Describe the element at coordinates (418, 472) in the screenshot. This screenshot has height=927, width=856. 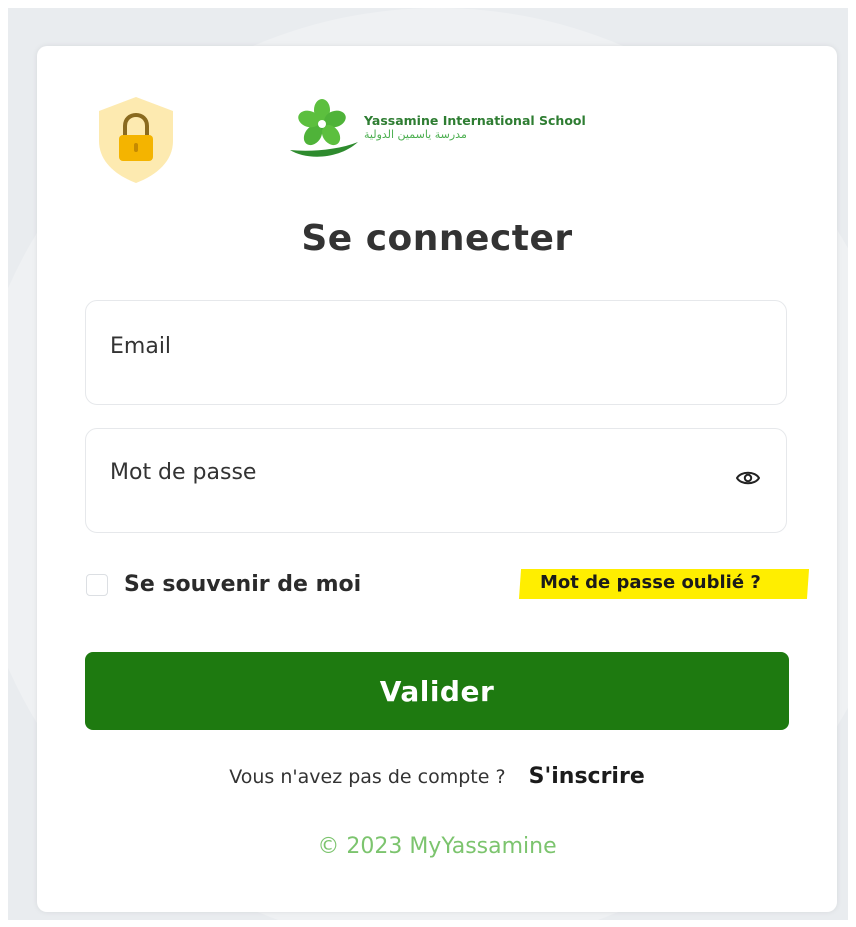
I see `password-input` at that location.